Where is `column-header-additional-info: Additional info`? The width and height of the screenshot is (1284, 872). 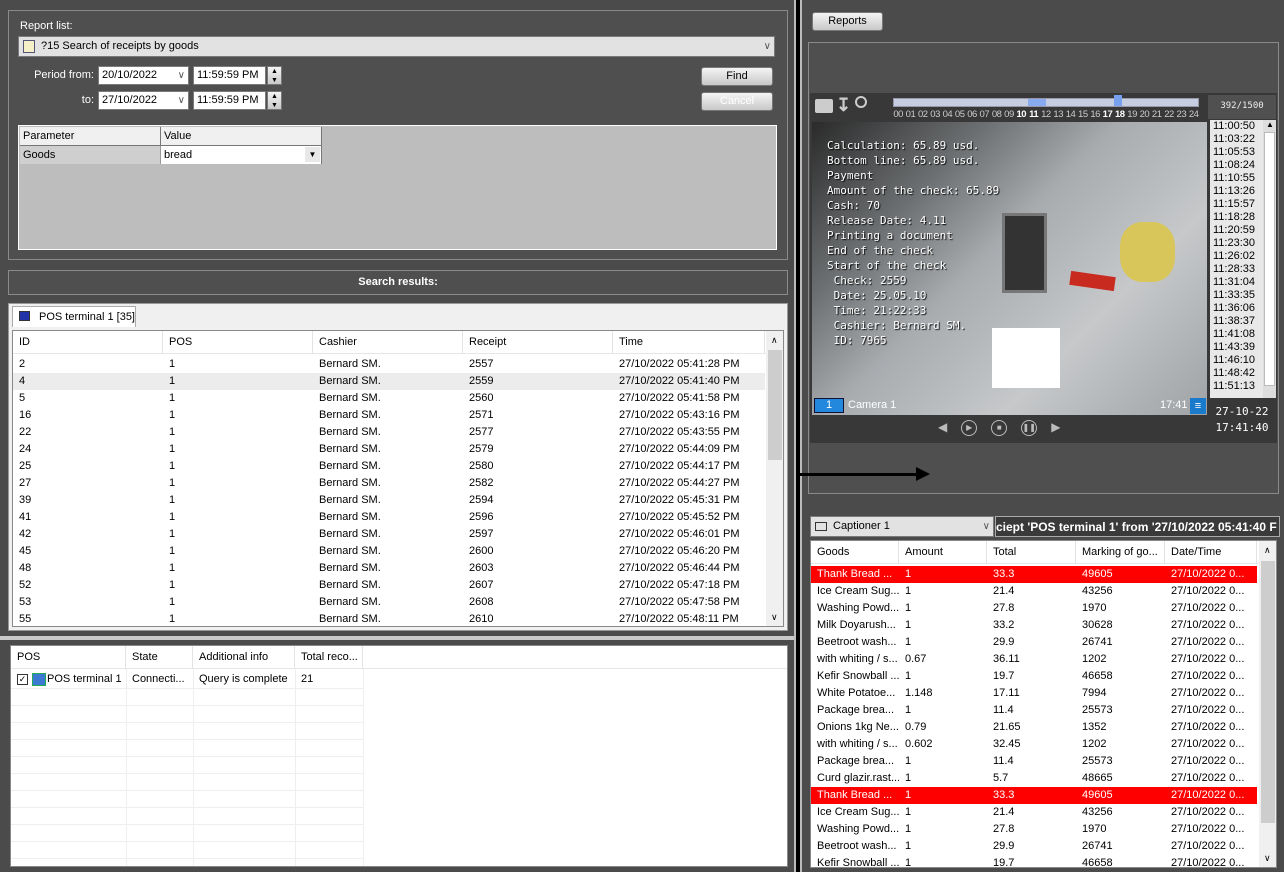
column-header-additional-info: Additional info is located at coordinates (244, 657).